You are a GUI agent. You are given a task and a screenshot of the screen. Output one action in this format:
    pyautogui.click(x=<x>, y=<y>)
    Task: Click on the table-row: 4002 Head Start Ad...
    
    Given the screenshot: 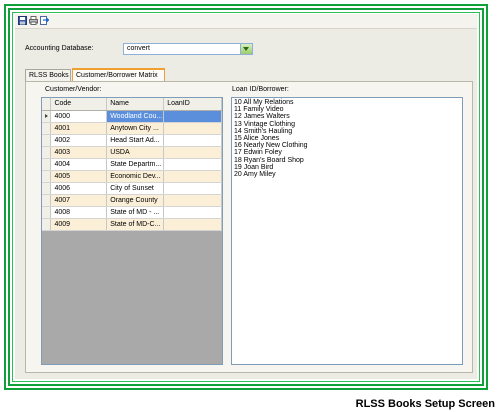 What is the action you would take?
    pyautogui.click(x=132, y=140)
    